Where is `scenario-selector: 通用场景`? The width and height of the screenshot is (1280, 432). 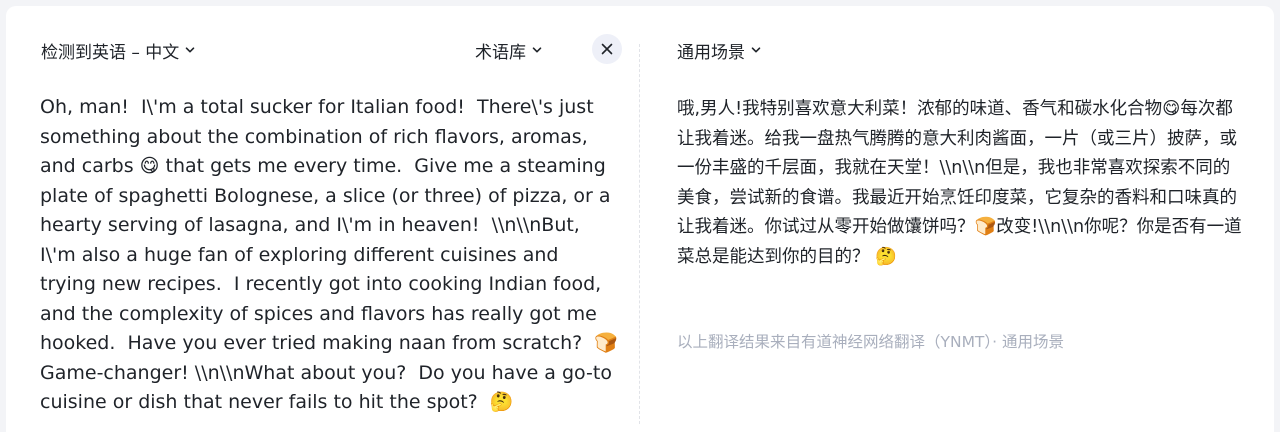
scenario-selector: 通用场景 is located at coordinates (719, 50).